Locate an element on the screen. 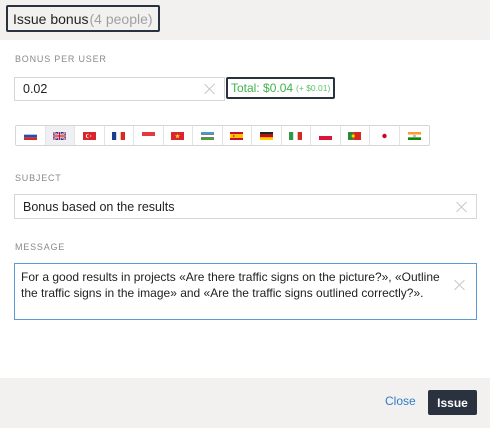 This screenshot has height=428, width=490. flag-fr is located at coordinates (119, 135).